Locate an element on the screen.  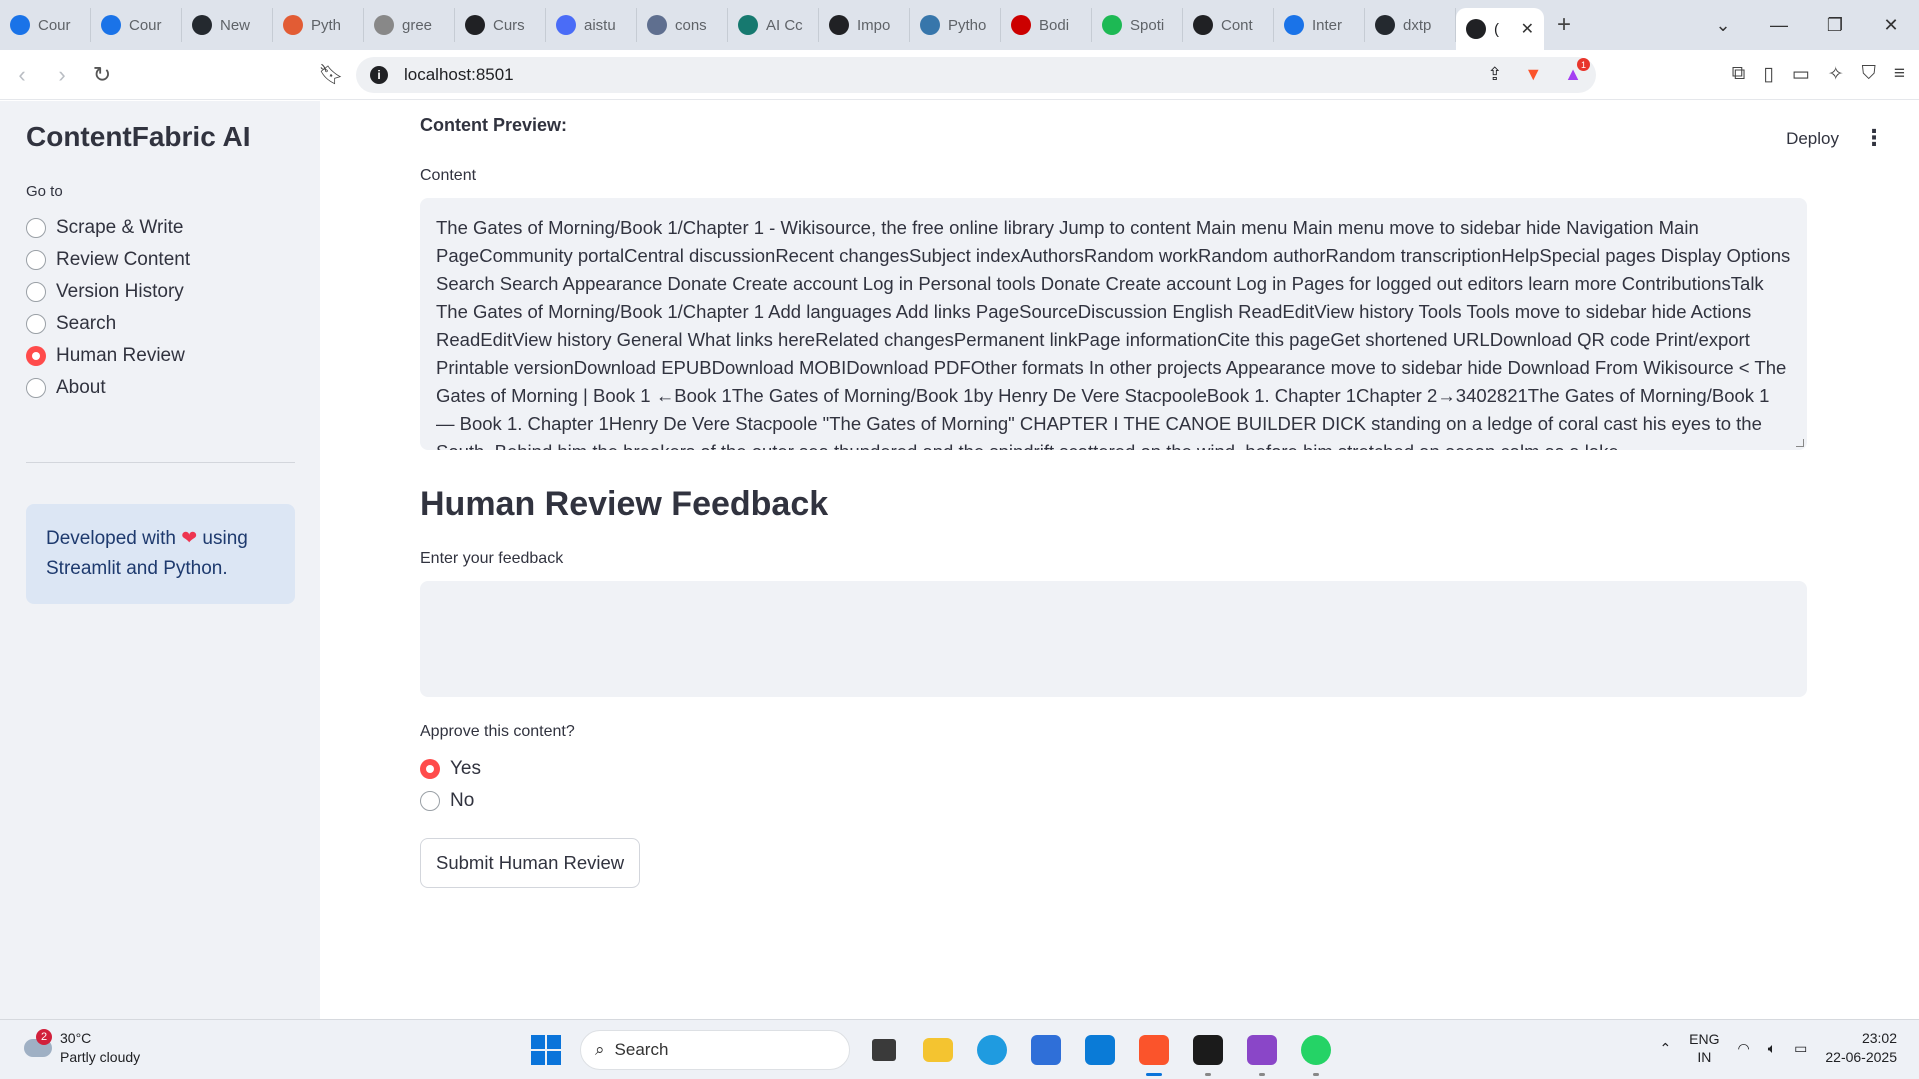
task-view-icon is located at coordinates (884, 1050).